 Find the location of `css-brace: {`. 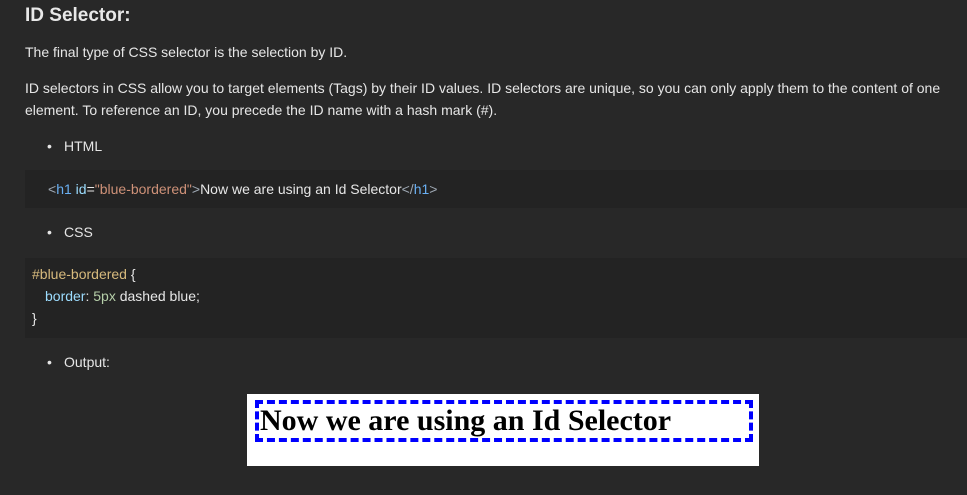

css-brace: { is located at coordinates (131, 274).